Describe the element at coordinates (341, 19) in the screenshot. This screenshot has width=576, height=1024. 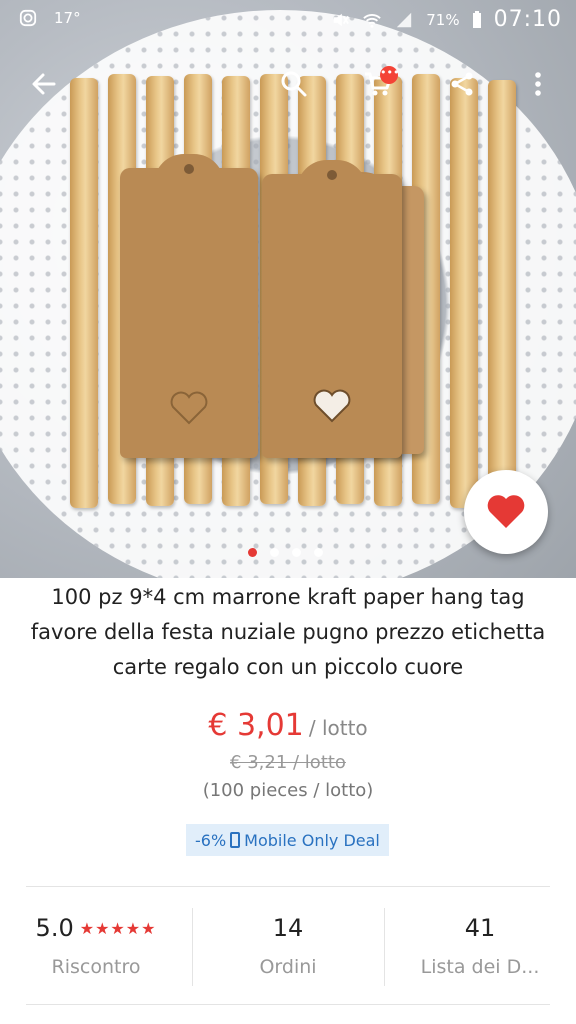
I see `mute-icon` at that location.